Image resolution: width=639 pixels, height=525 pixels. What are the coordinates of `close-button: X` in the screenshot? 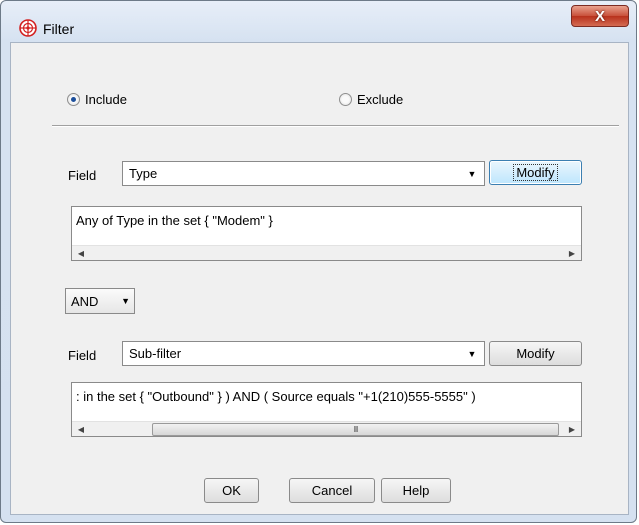 It's located at (600, 16).